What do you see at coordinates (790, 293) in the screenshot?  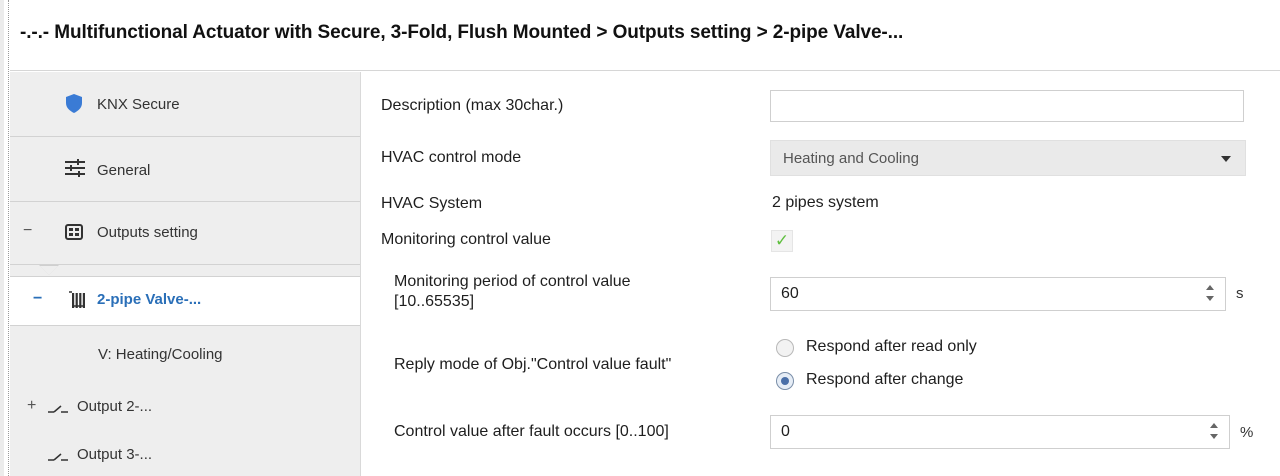 I see `monitoring-period-value: 60` at bounding box center [790, 293].